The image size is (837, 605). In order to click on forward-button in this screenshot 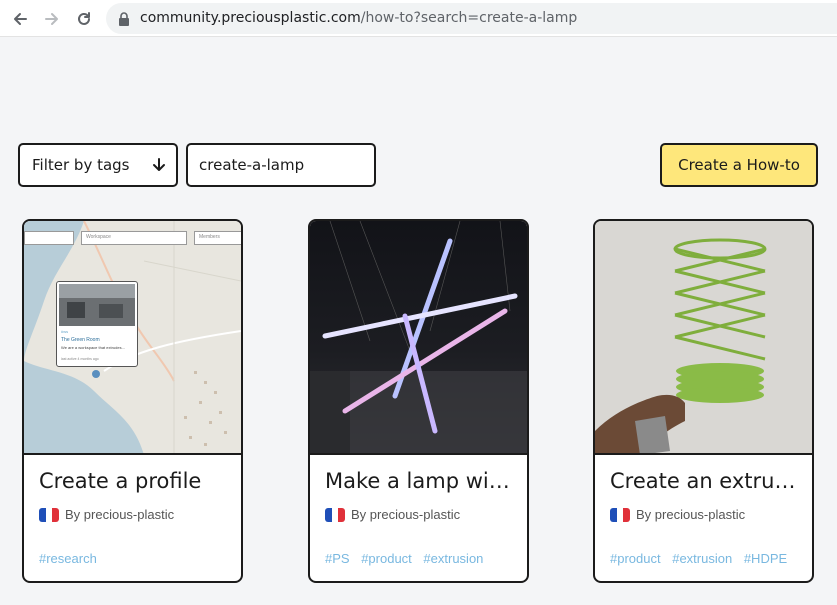, I will do `click(52, 19)`.